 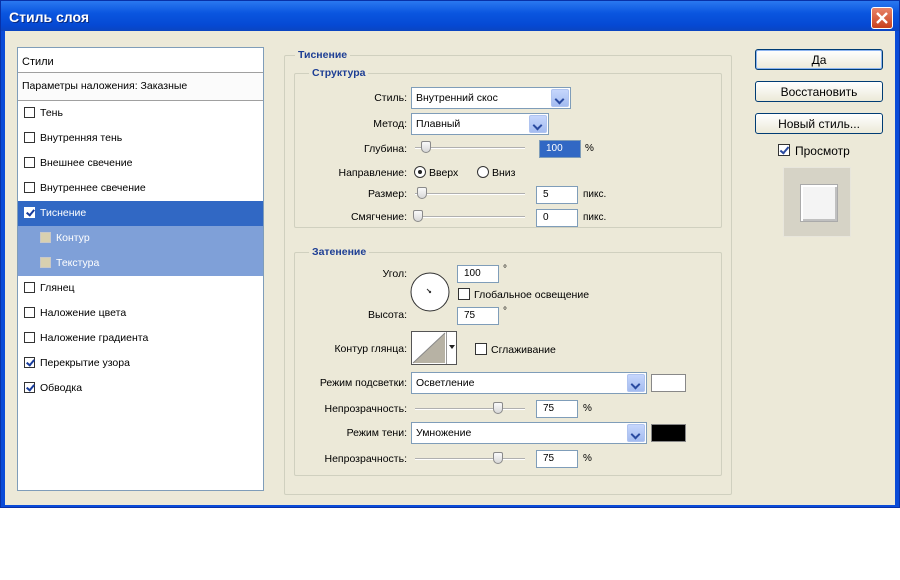 I want to click on style-item-inner-shadow: Внутренняя тень, so click(x=140, y=138).